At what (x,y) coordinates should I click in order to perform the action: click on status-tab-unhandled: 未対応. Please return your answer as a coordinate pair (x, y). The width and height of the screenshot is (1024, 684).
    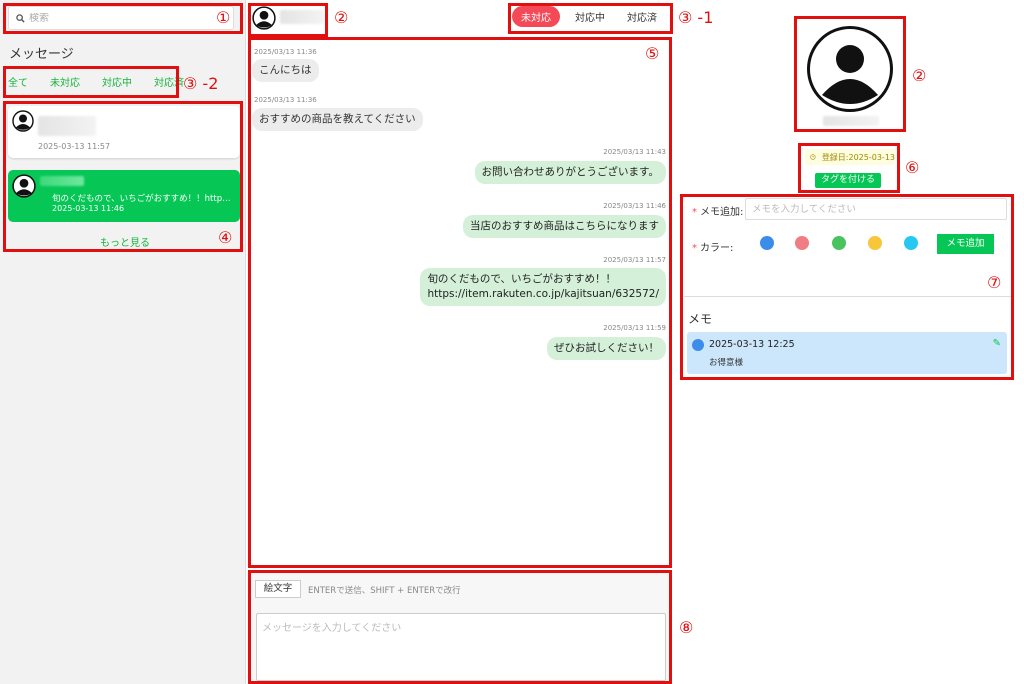
    Looking at the image, I should click on (536, 16).